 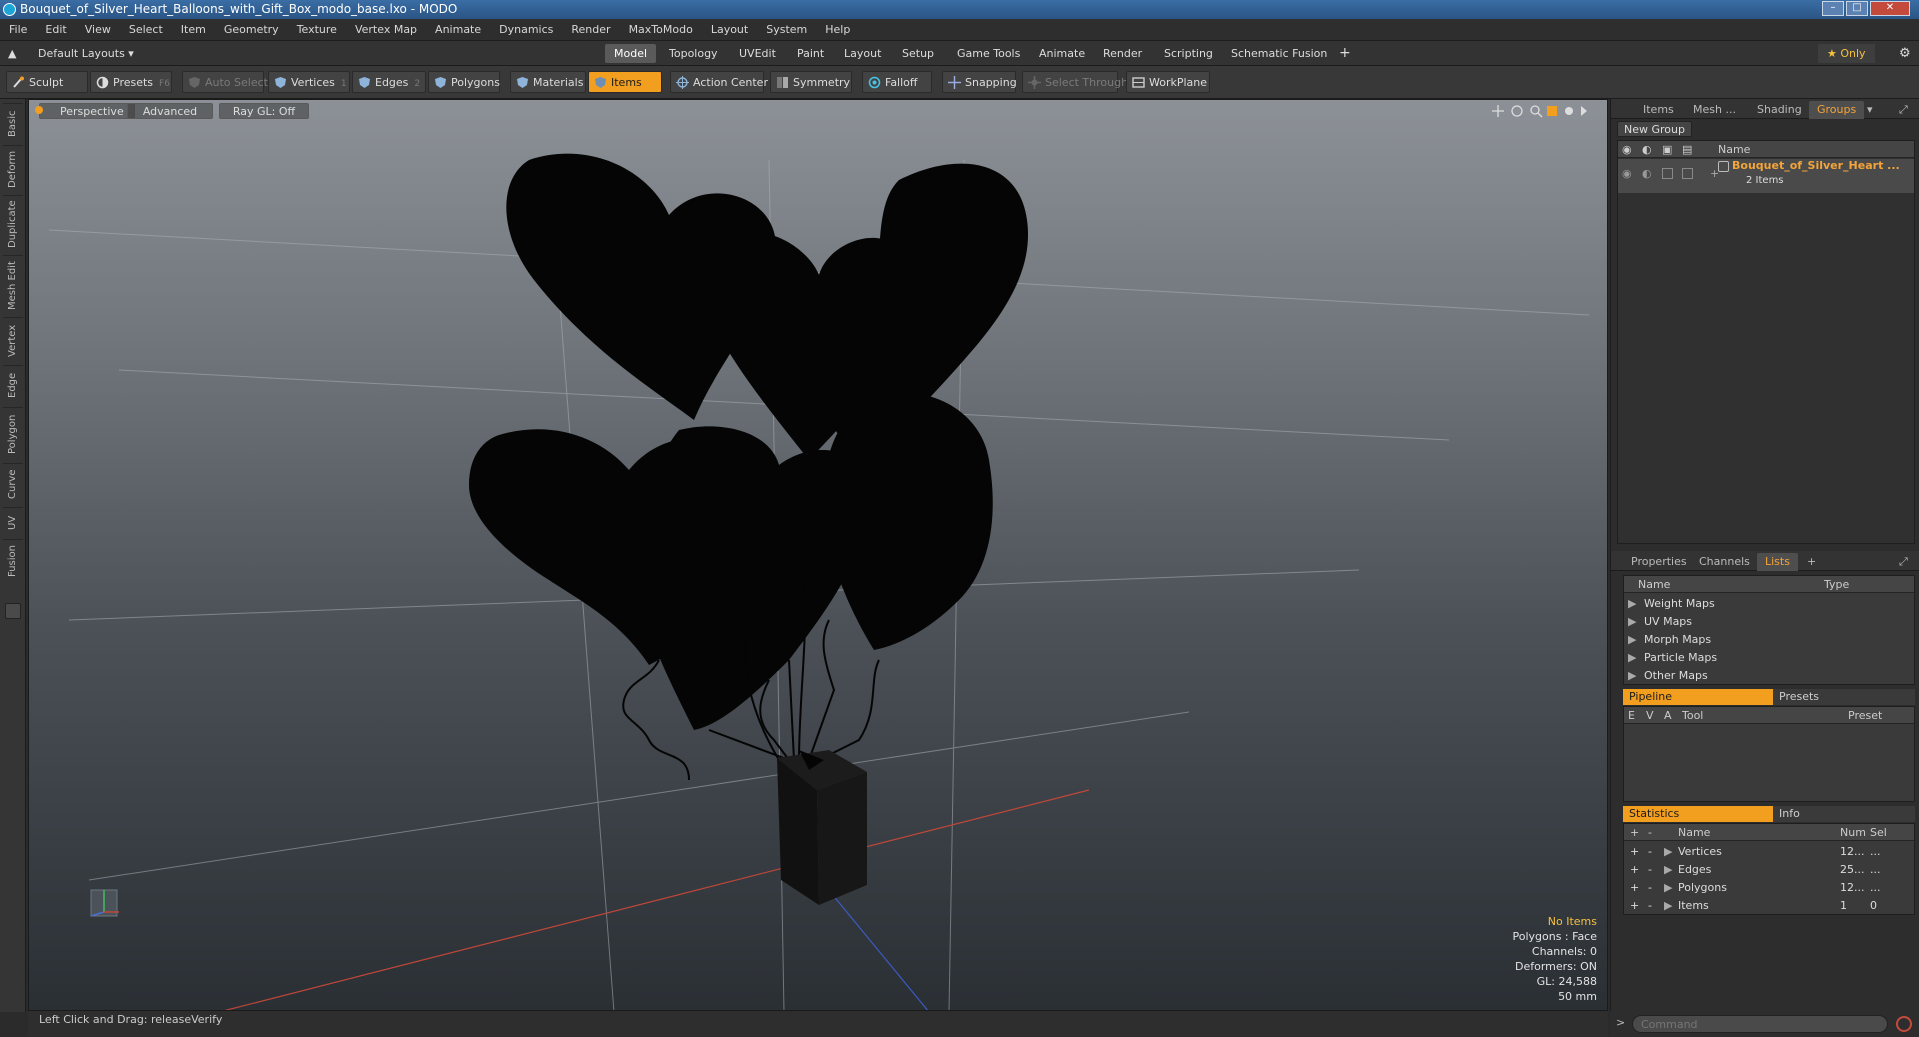 What do you see at coordinates (146, 30) in the screenshot?
I see `menu-select: Select` at bounding box center [146, 30].